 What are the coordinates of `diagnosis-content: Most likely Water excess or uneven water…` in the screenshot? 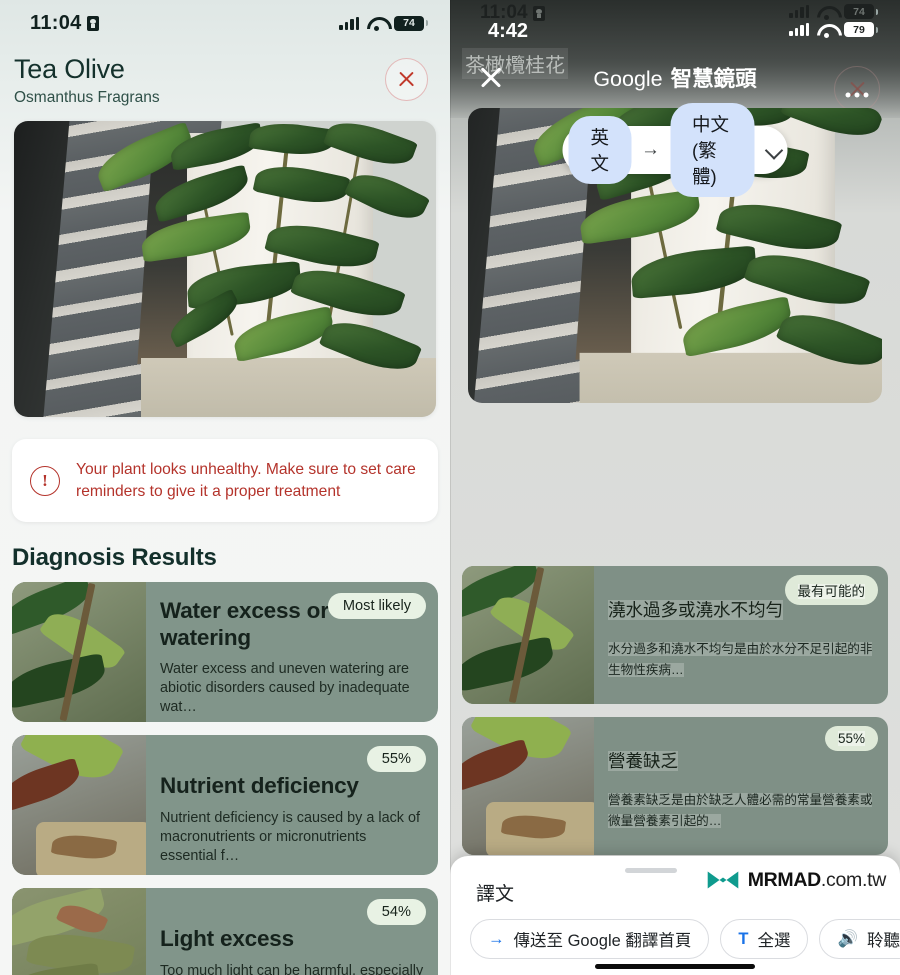 It's located at (292, 652).